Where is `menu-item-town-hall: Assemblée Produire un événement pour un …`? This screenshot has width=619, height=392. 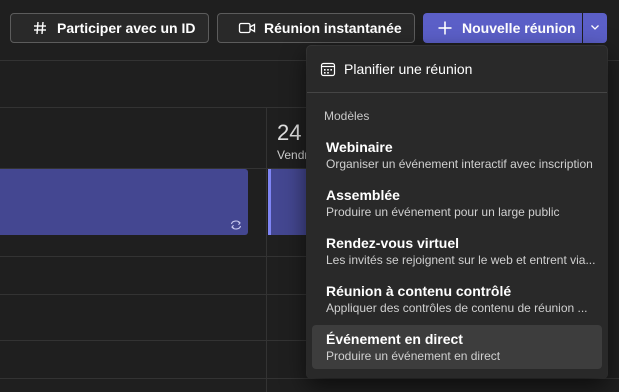
menu-item-town-hall: Assemblée Produire un événement pour un … is located at coordinates (457, 203).